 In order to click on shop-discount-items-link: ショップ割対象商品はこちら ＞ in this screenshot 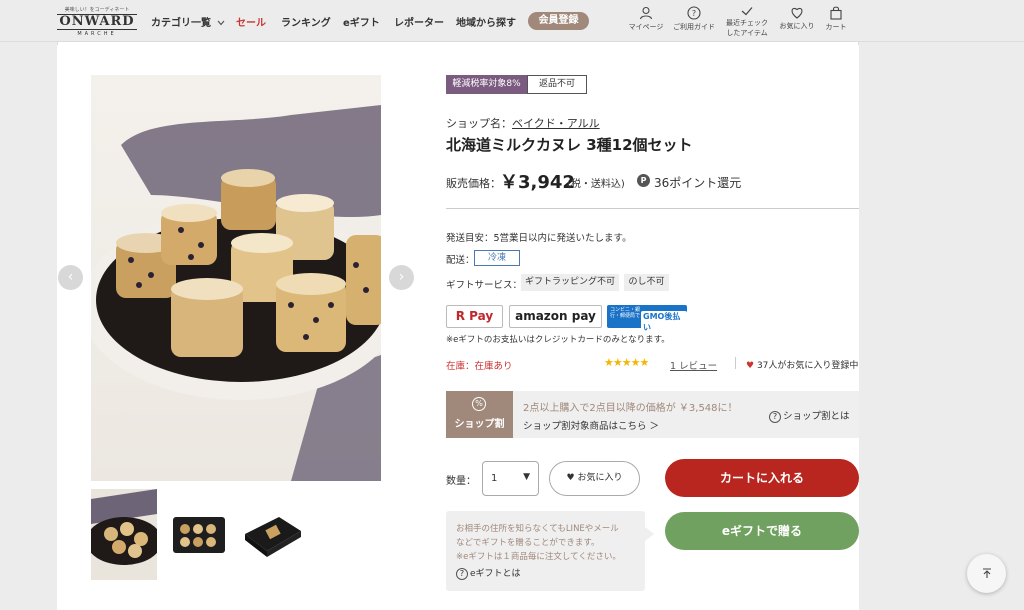, I will do `click(591, 425)`.